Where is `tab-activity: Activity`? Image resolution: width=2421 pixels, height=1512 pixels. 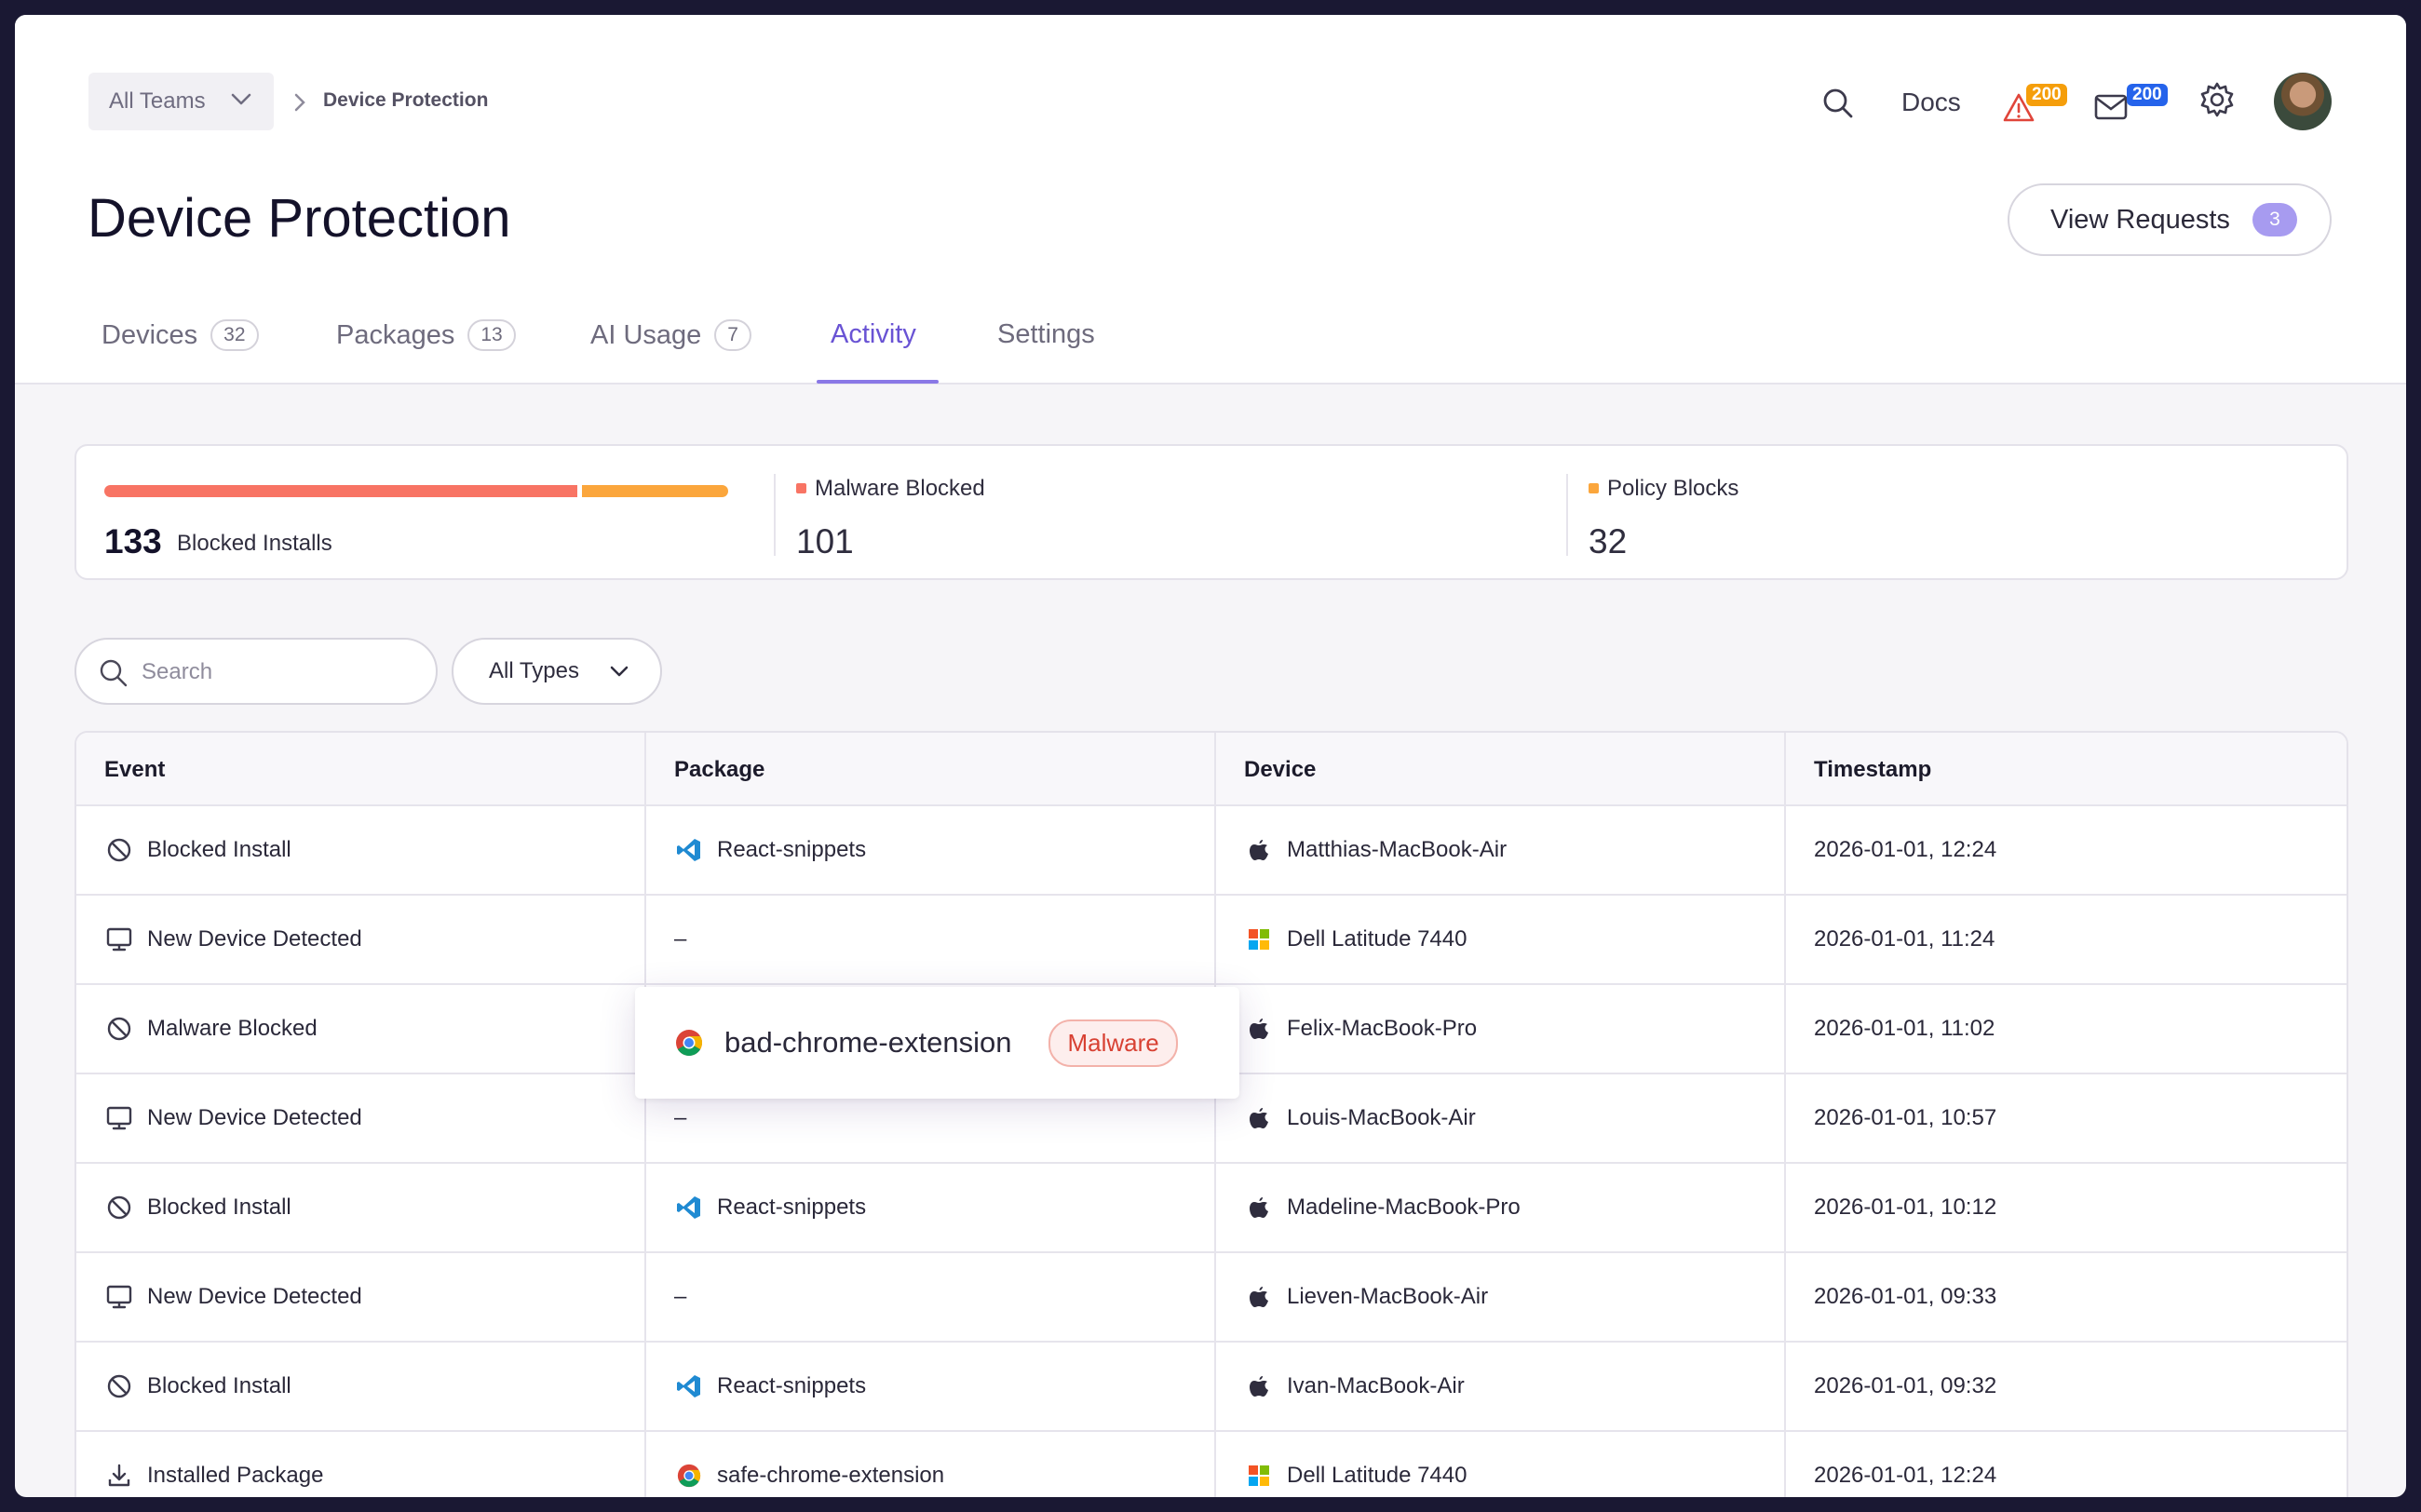
tab-activity: Activity is located at coordinates (873, 335).